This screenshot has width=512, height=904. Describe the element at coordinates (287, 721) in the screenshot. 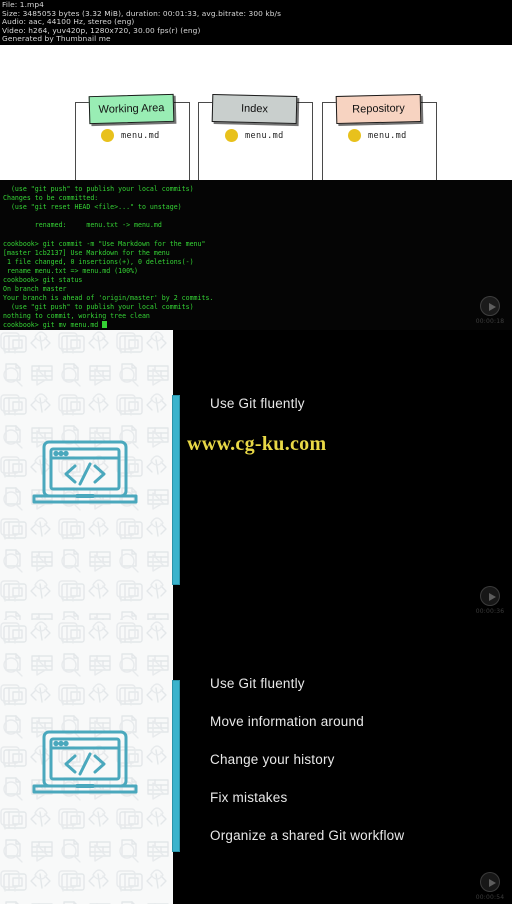

I see `bullet-item: Move information around` at that location.